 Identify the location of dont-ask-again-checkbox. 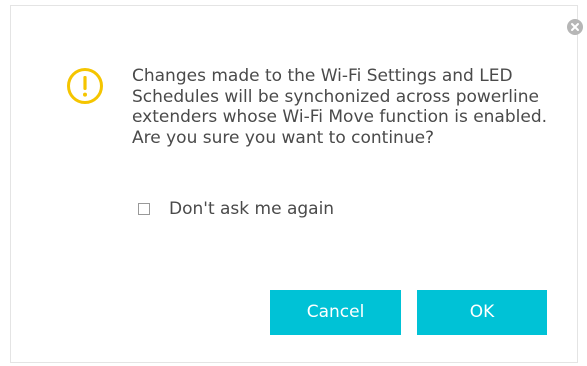
(144, 209).